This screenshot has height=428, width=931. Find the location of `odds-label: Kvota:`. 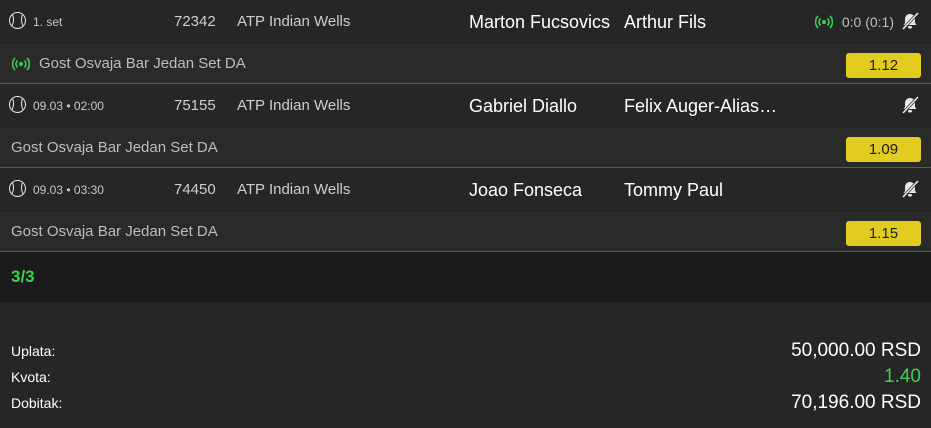

odds-label: Kvota: is located at coordinates (31, 377).